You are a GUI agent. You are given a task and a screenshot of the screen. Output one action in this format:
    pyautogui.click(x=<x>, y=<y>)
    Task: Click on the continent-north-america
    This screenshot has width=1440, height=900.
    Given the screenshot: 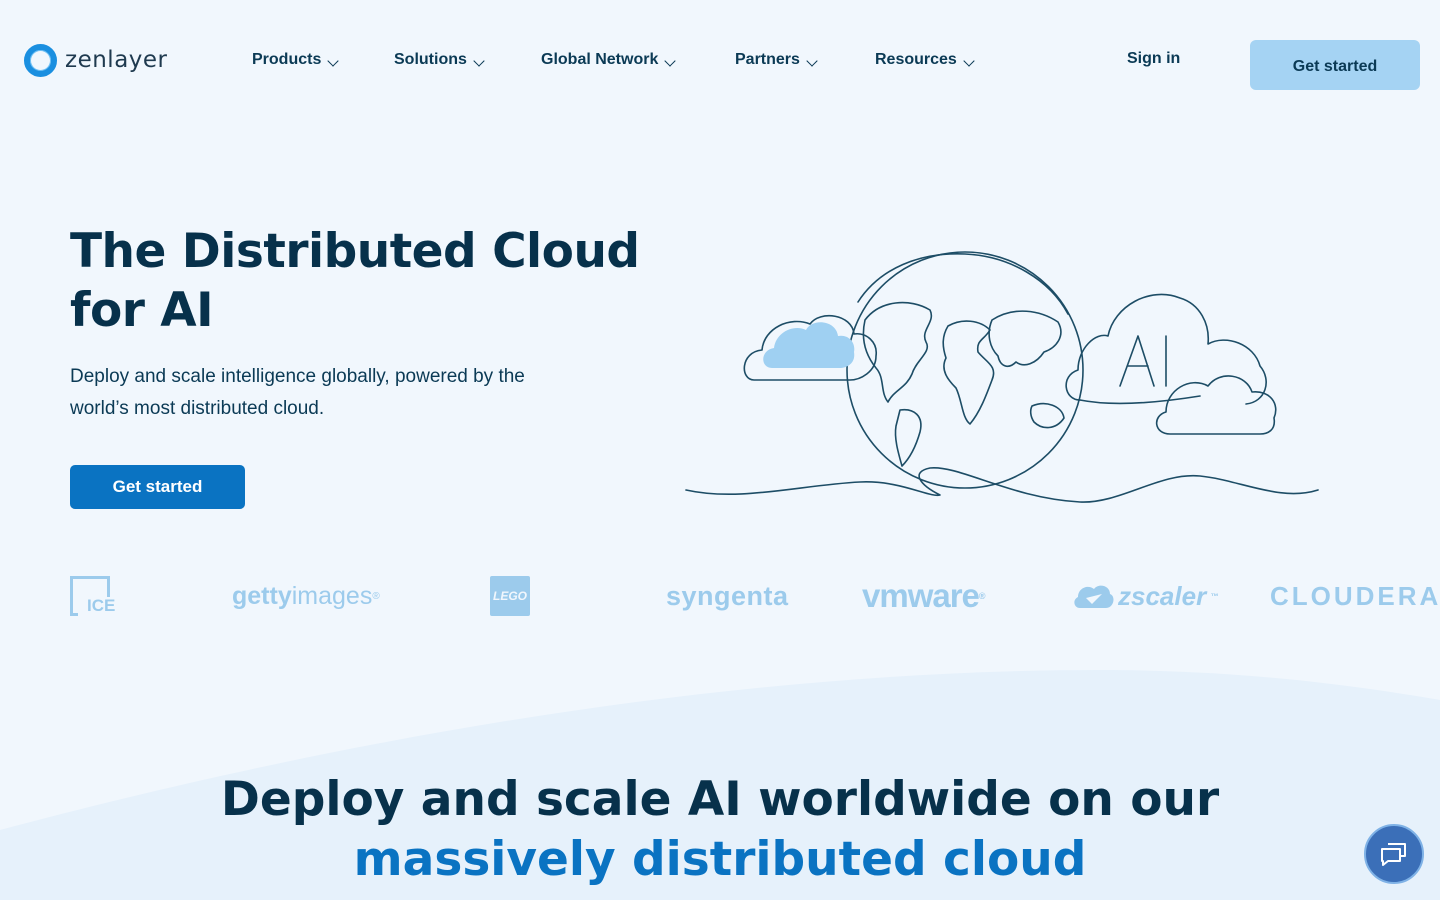 What is the action you would take?
    pyautogui.click(x=897, y=352)
    